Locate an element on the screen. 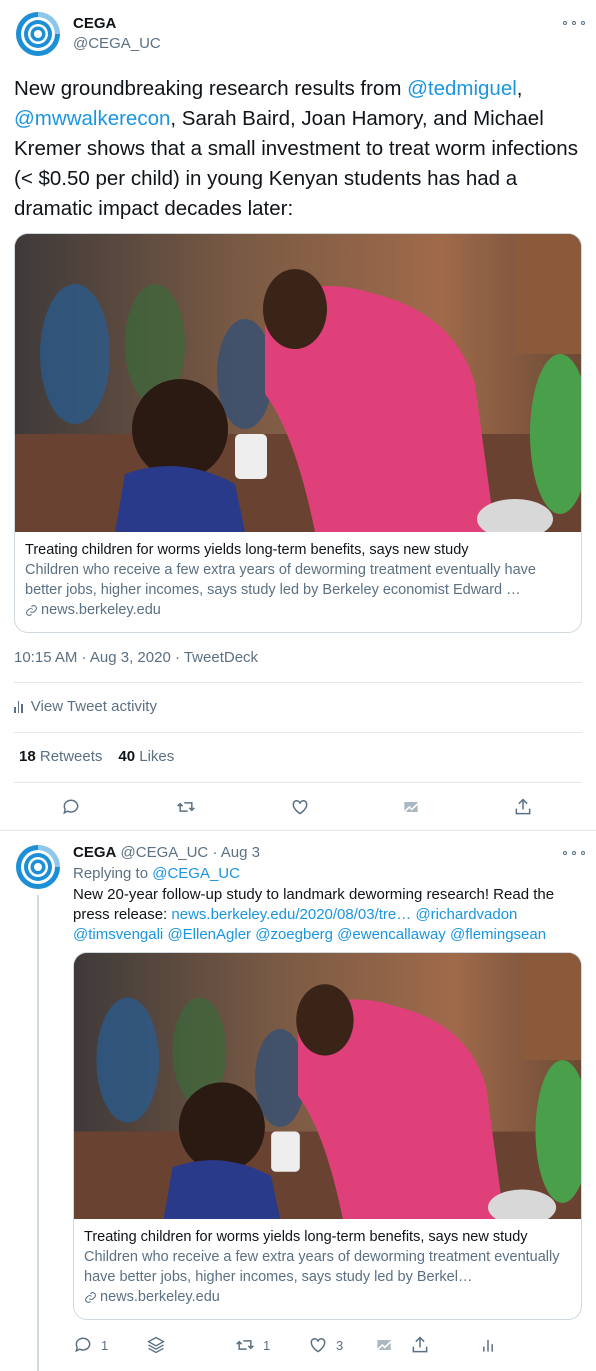  stack-icon is located at coordinates (156, 1345).